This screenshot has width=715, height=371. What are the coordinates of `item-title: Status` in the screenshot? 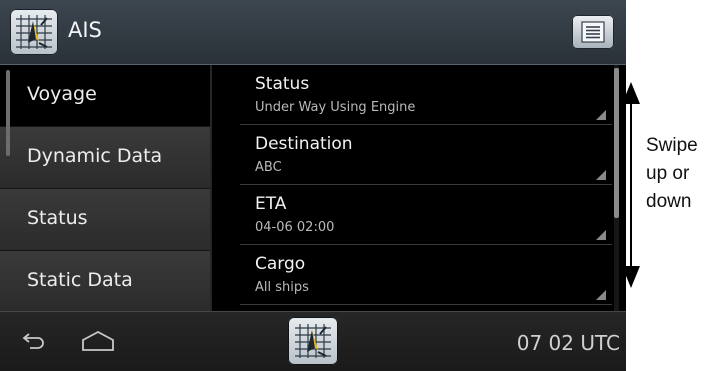 It's located at (282, 84).